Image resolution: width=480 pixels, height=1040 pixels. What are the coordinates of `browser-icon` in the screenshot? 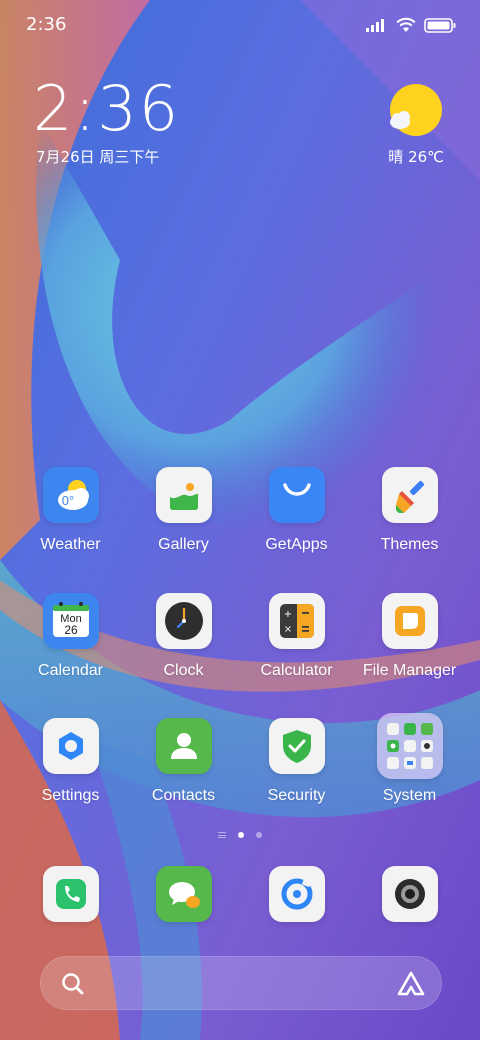 It's located at (296, 894).